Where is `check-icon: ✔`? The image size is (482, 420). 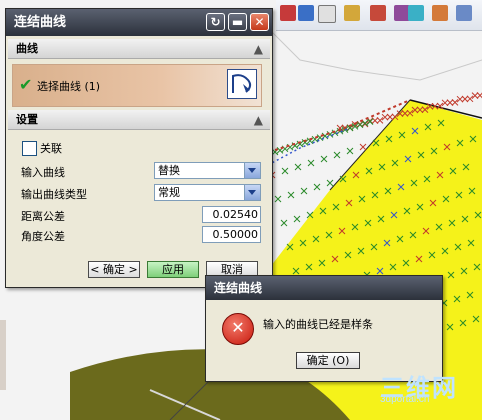
check-icon: ✔ is located at coordinates (26, 84).